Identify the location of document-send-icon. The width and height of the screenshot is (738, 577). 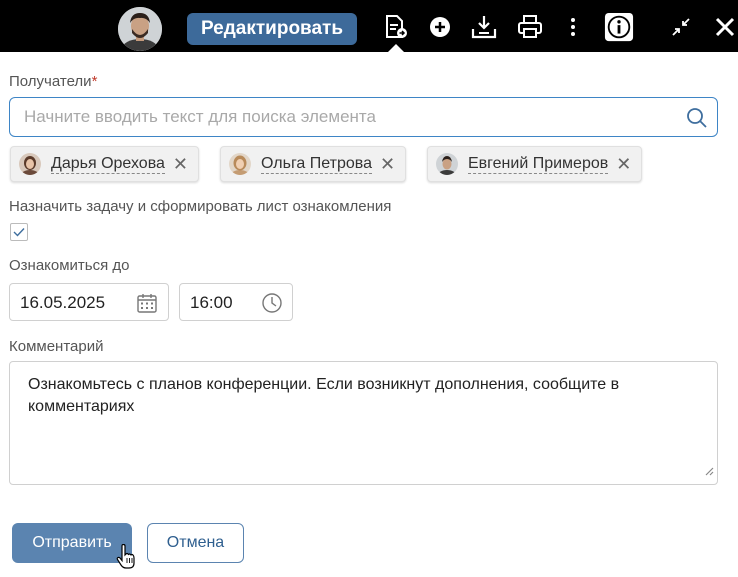
(395, 27).